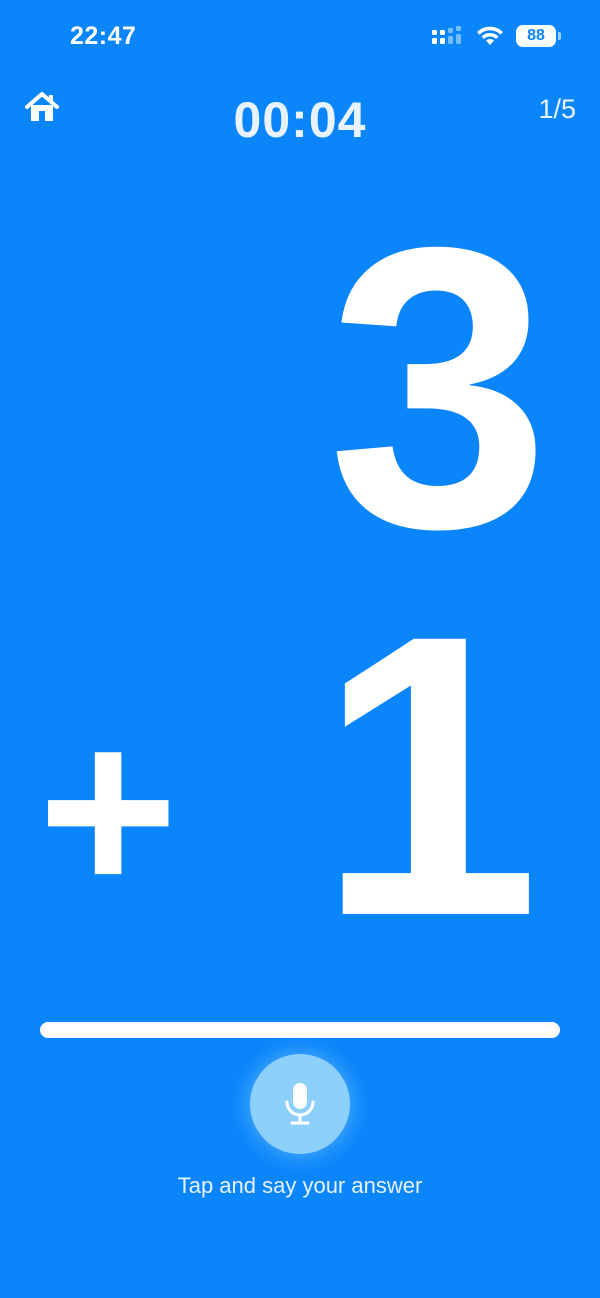 This screenshot has width=600, height=1298. Describe the element at coordinates (103, 36) in the screenshot. I see `status-time: 22:47` at that location.